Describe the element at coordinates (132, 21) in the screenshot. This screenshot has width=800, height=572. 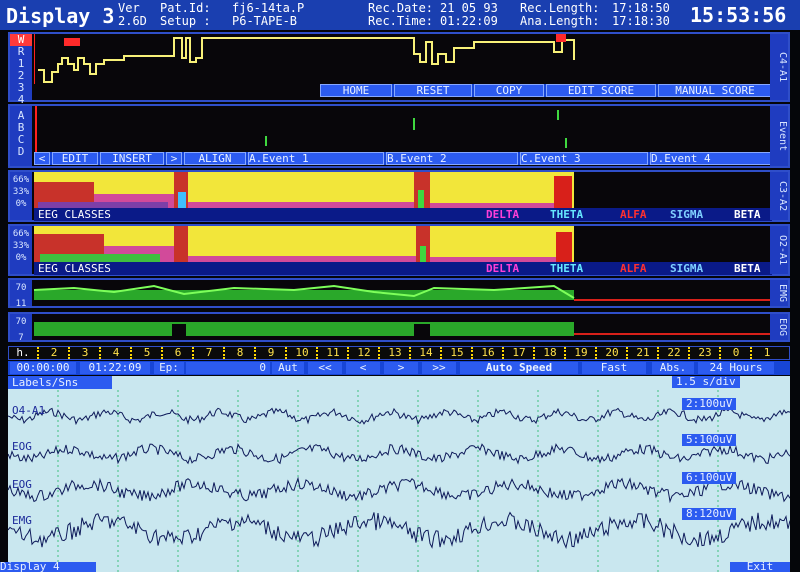
I see `version-value: 2.6D` at that location.